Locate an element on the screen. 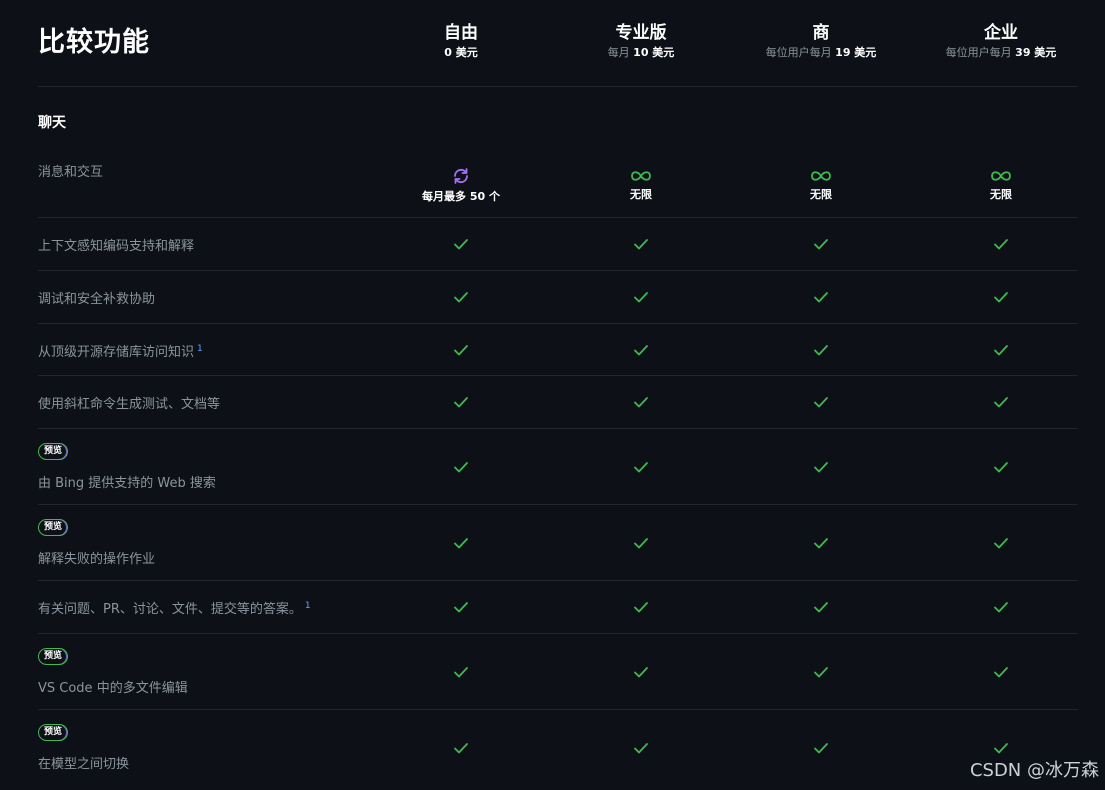  plan-value-cell: 无限 is located at coordinates (821, 185).